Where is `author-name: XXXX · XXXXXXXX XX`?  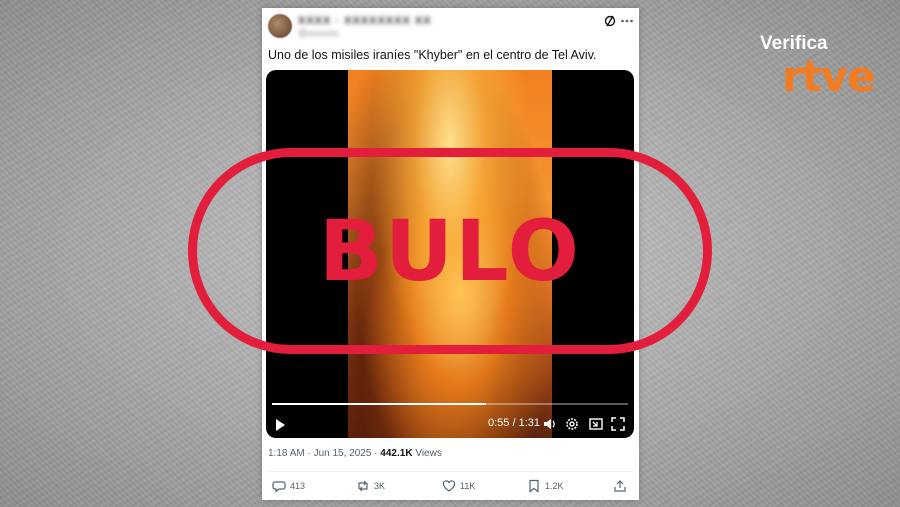
author-name: XXXX · XXXXXXXX XX is located at coordinates (365, 21).